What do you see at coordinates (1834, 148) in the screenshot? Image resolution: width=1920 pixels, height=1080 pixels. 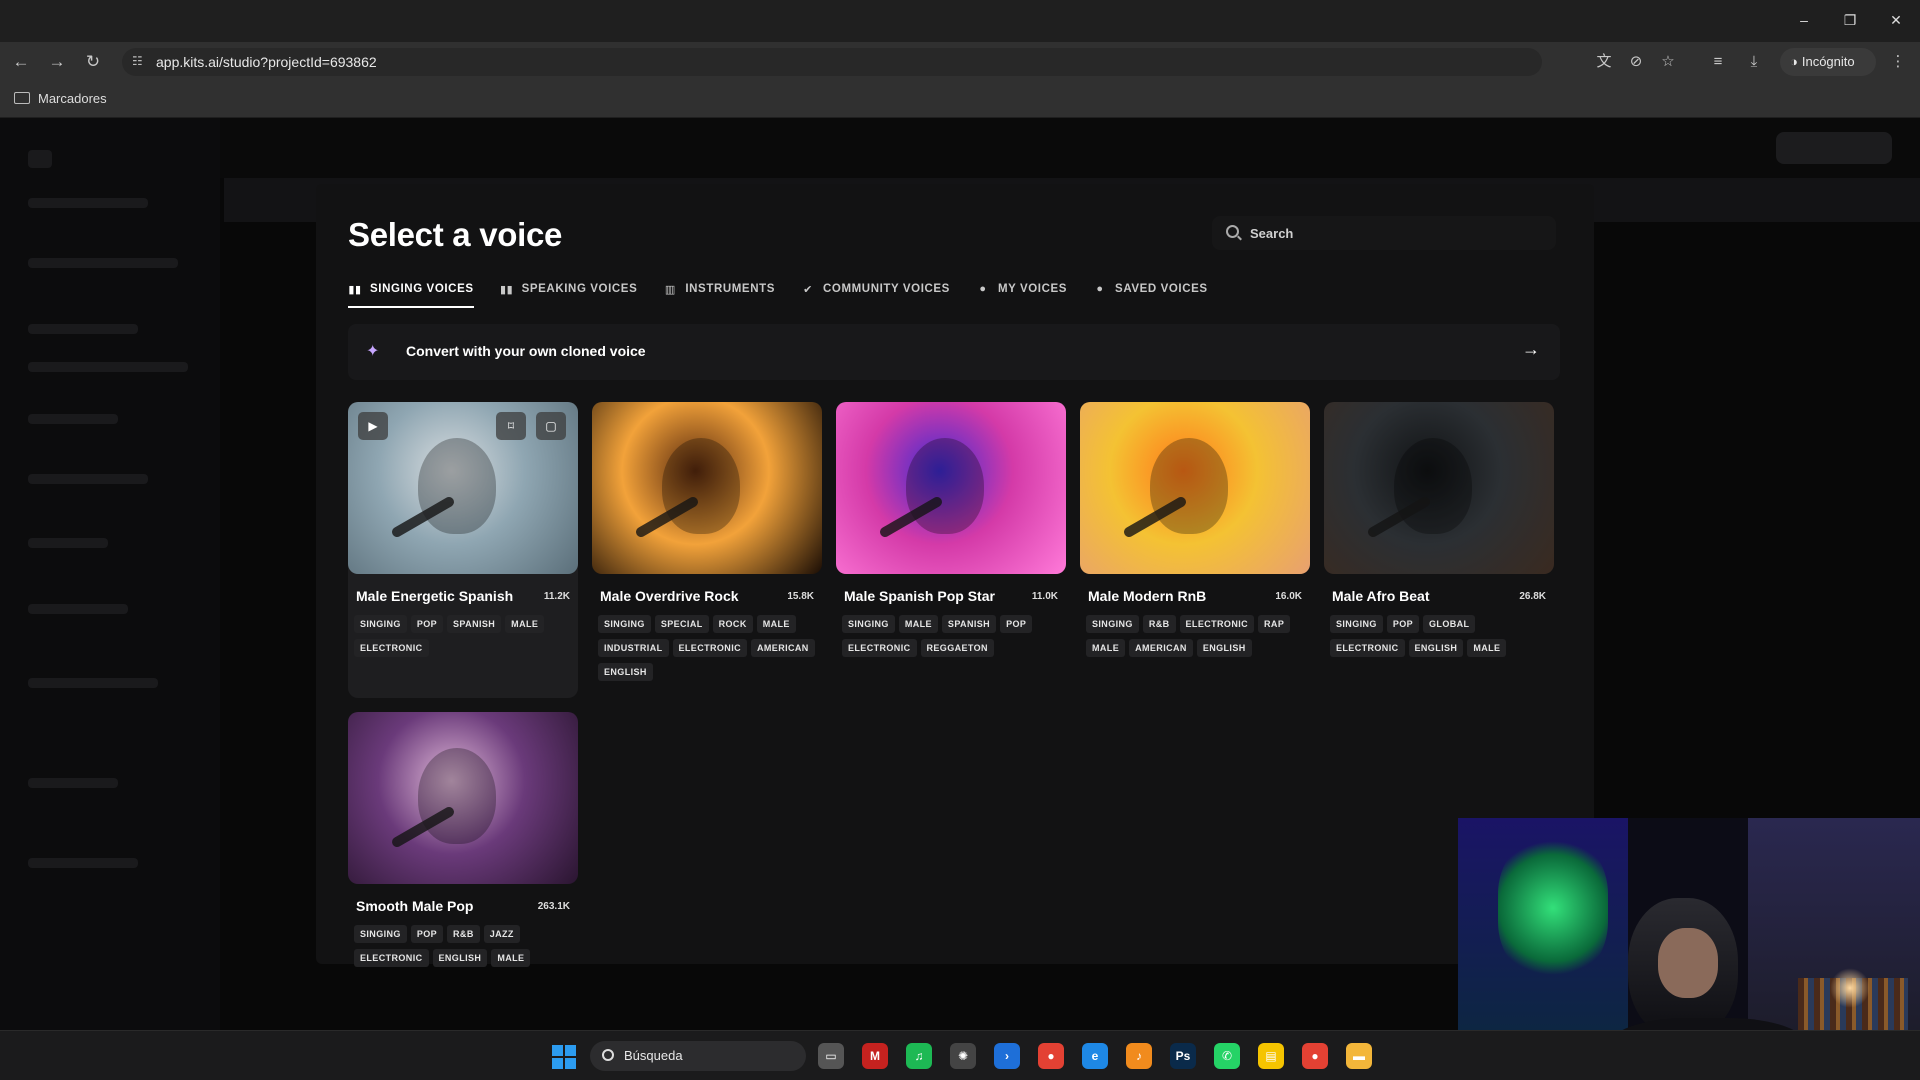 I see `app-top-button` at bounding box center [1834, 148].